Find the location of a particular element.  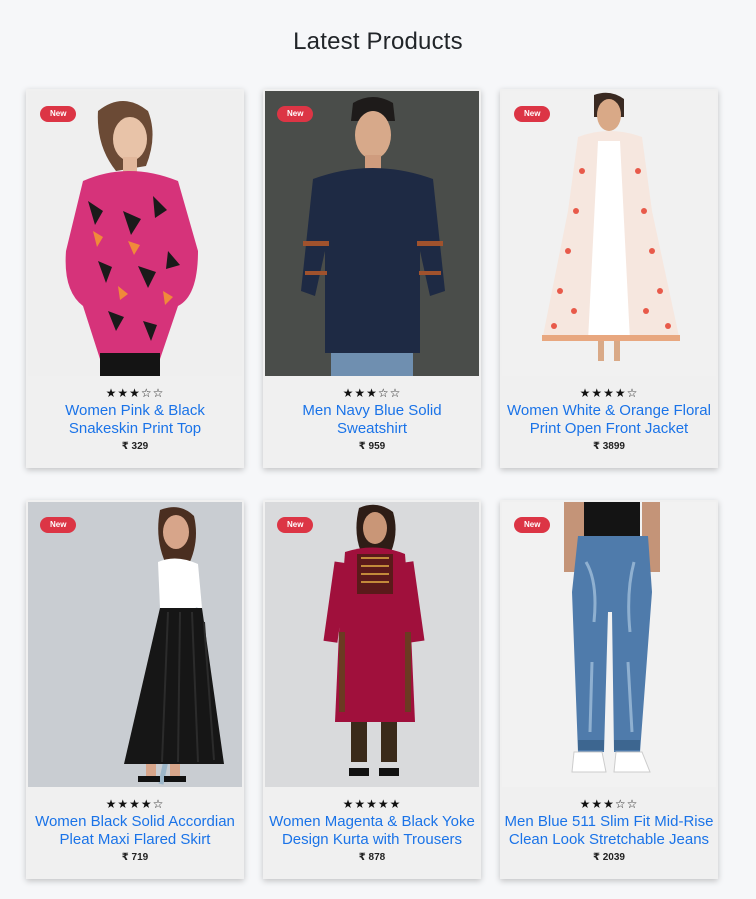

product-name-link: Women Pink & Black Snakeskin Print Top is located at coordinates (135, 420).